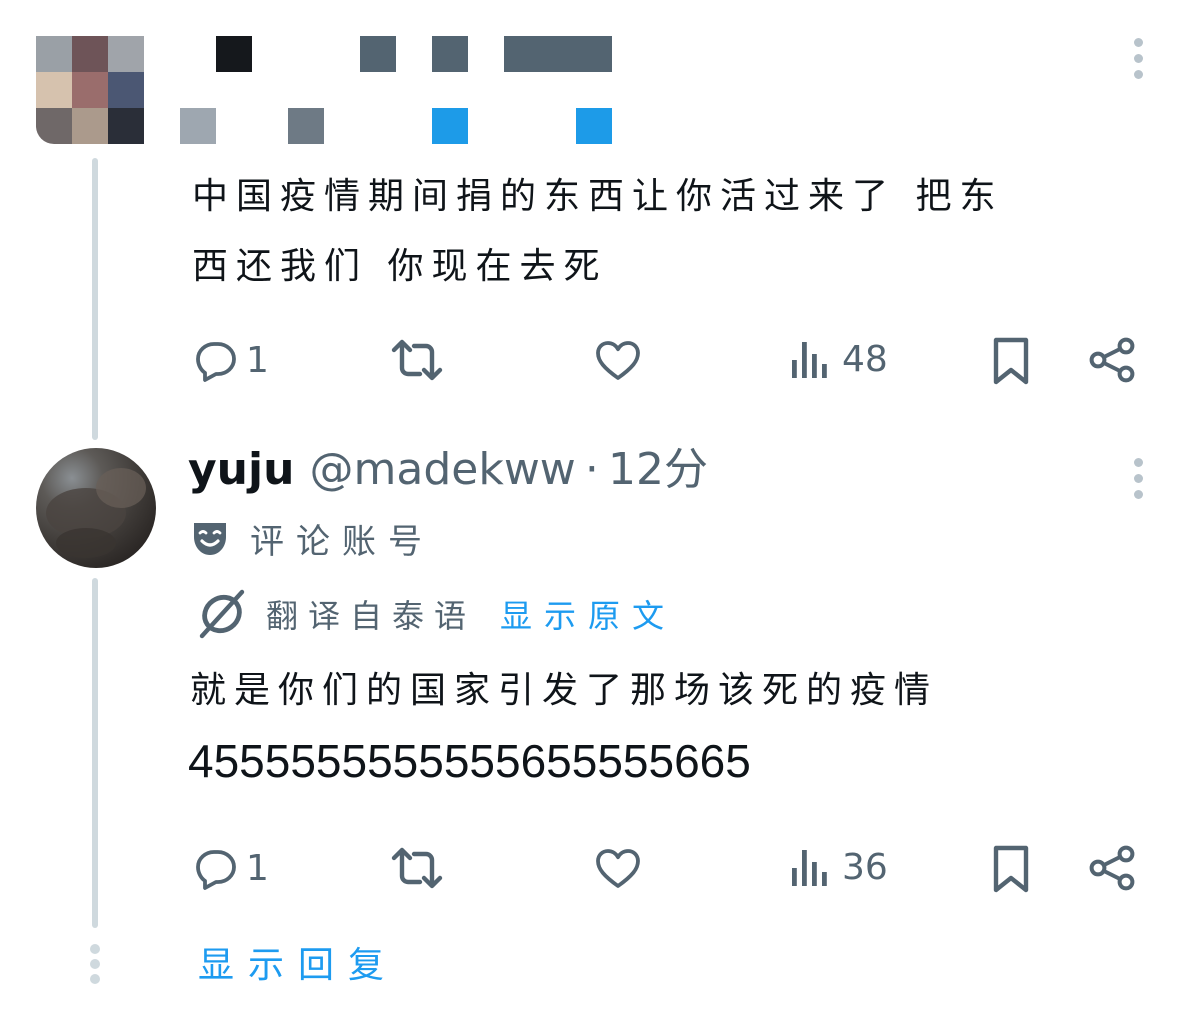 This screenshot has width=1190, height=1022. Describe the element at coordinates (865, 867) in the screenshot. I see `views-count: 36` at that location.